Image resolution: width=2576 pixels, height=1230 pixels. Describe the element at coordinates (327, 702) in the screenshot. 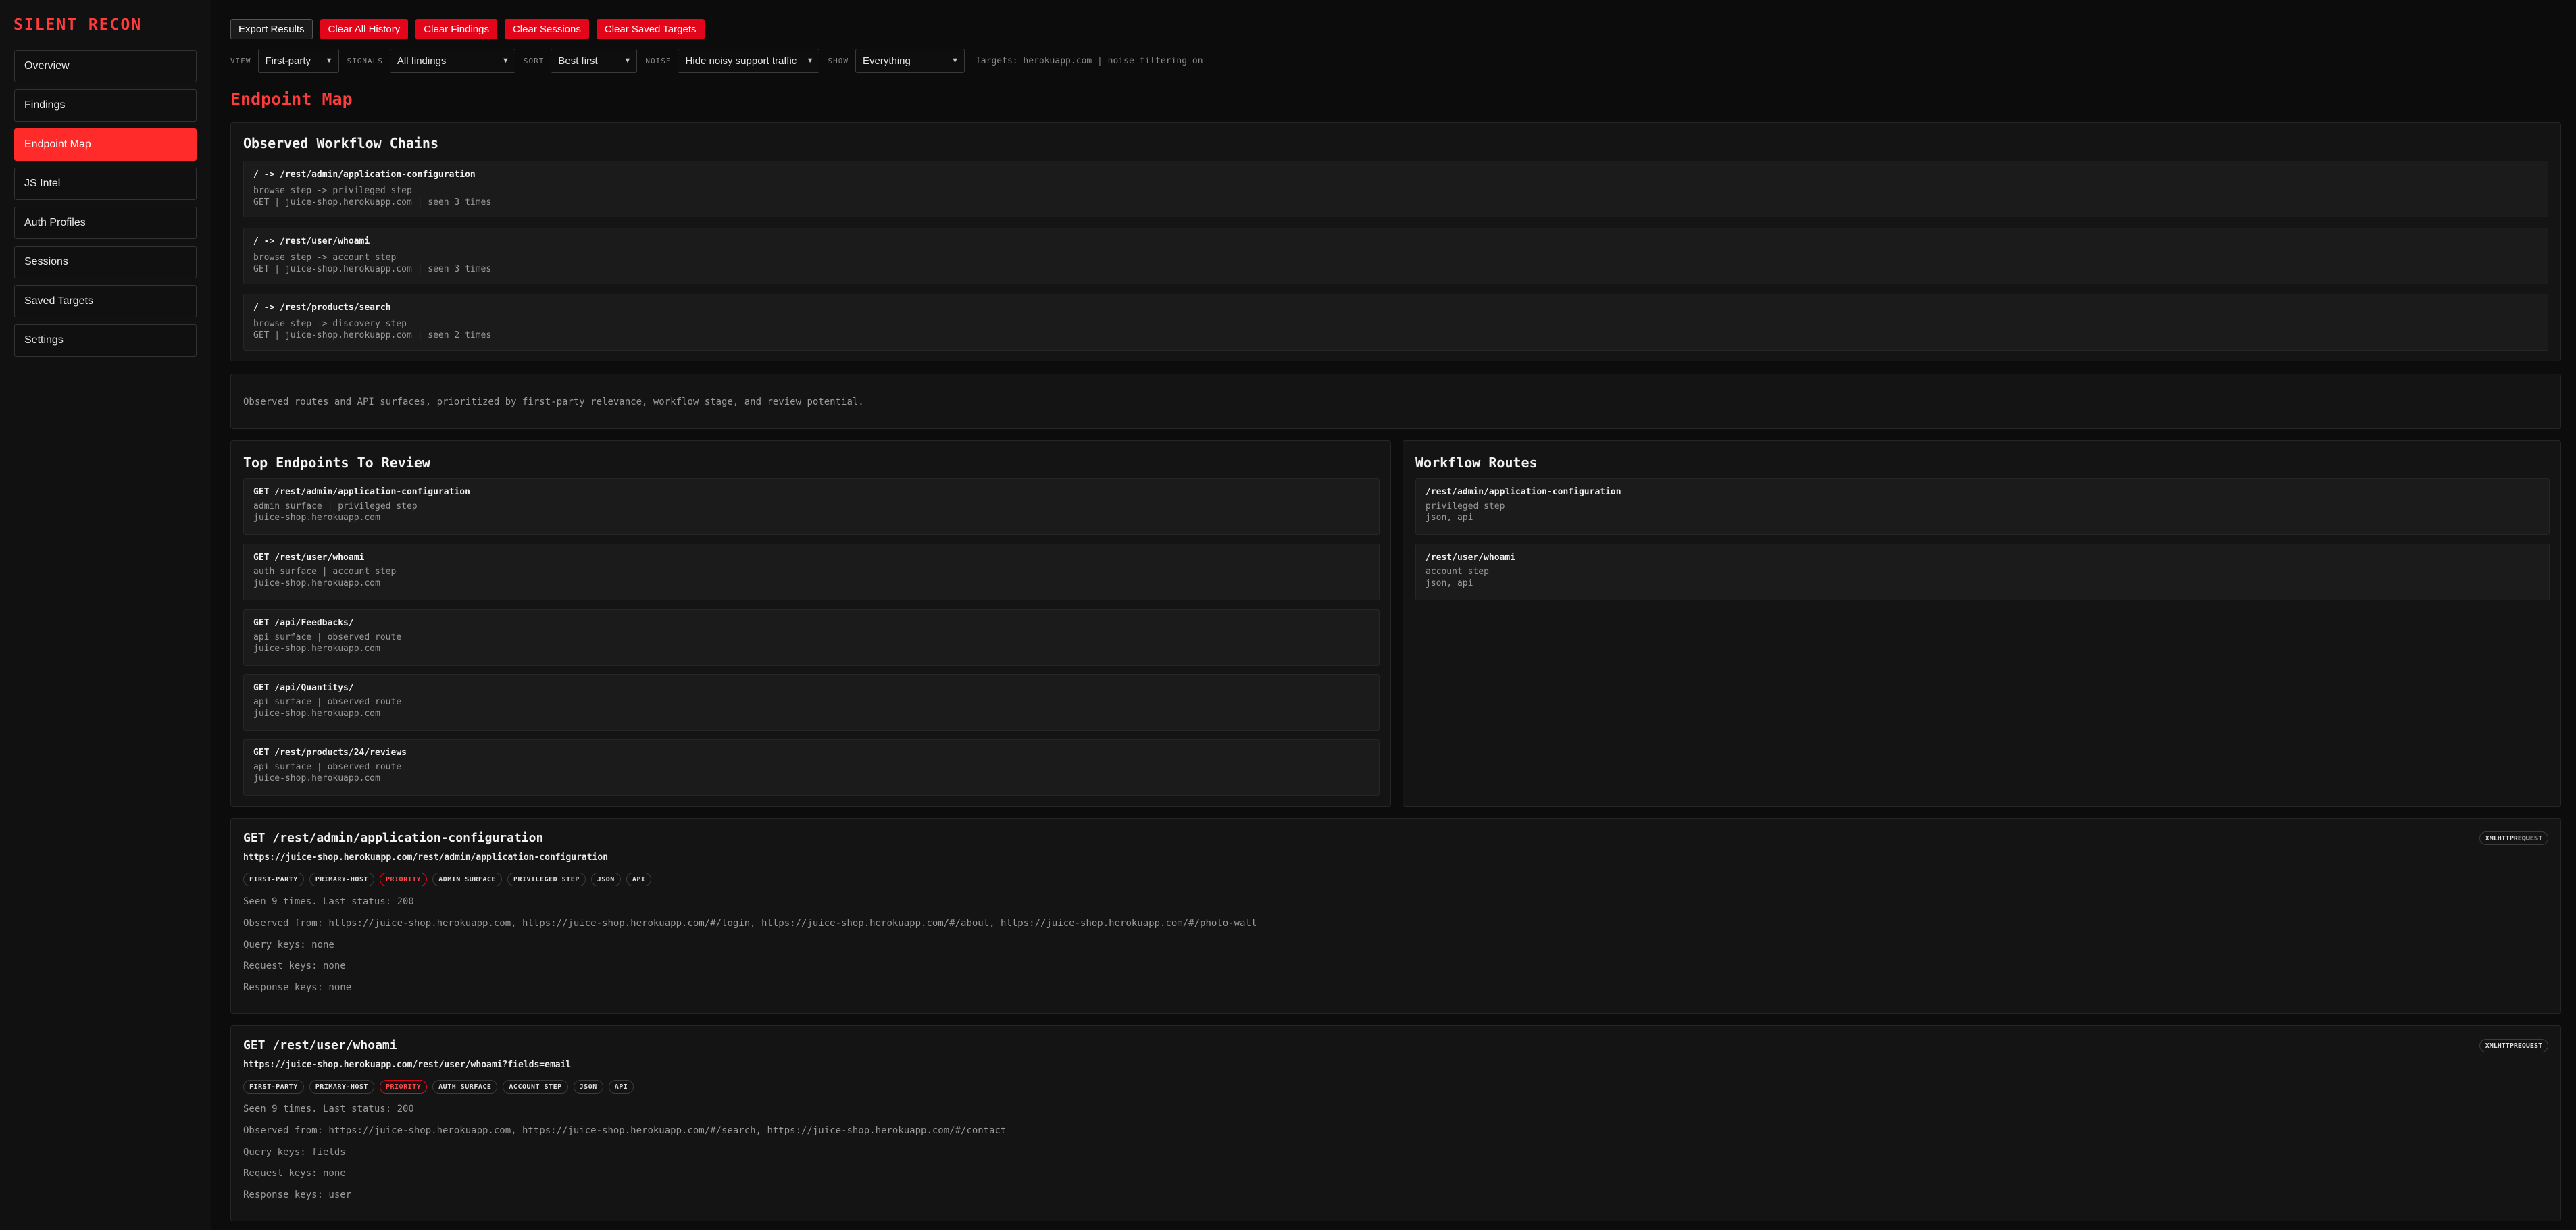

I see `endpoint-surface: api surface | observed route` at that location.